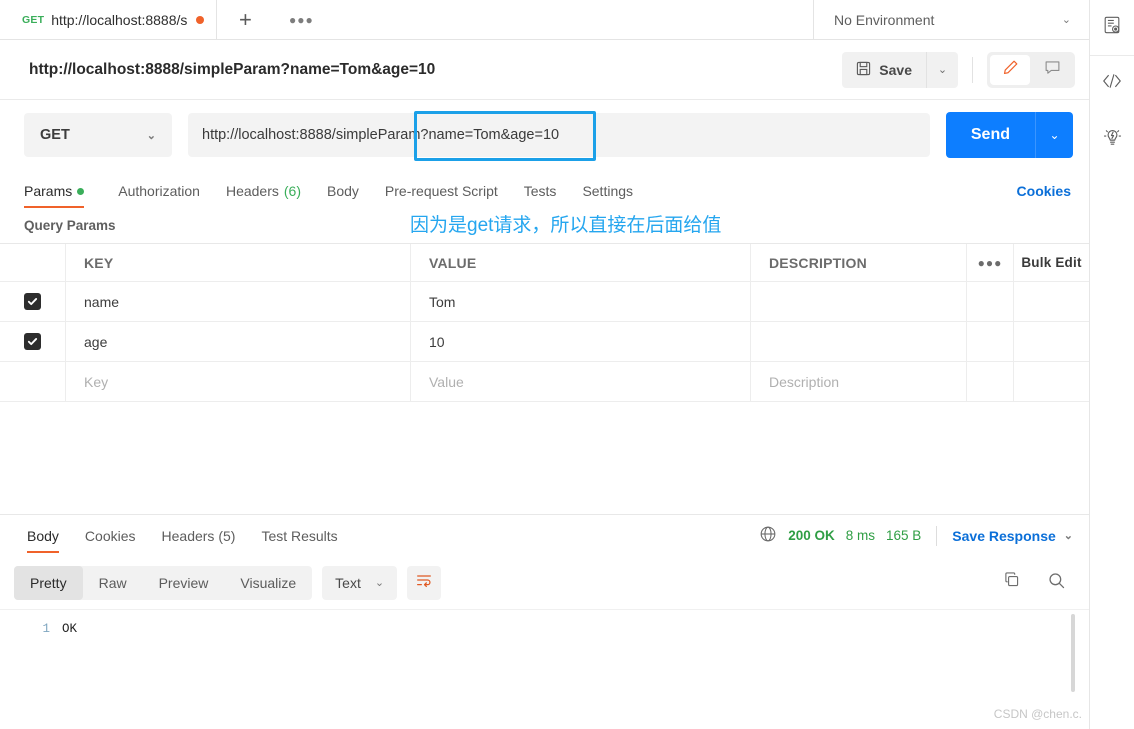  I want to click on tab-authorization-label: Authorization, so click(159, 191).